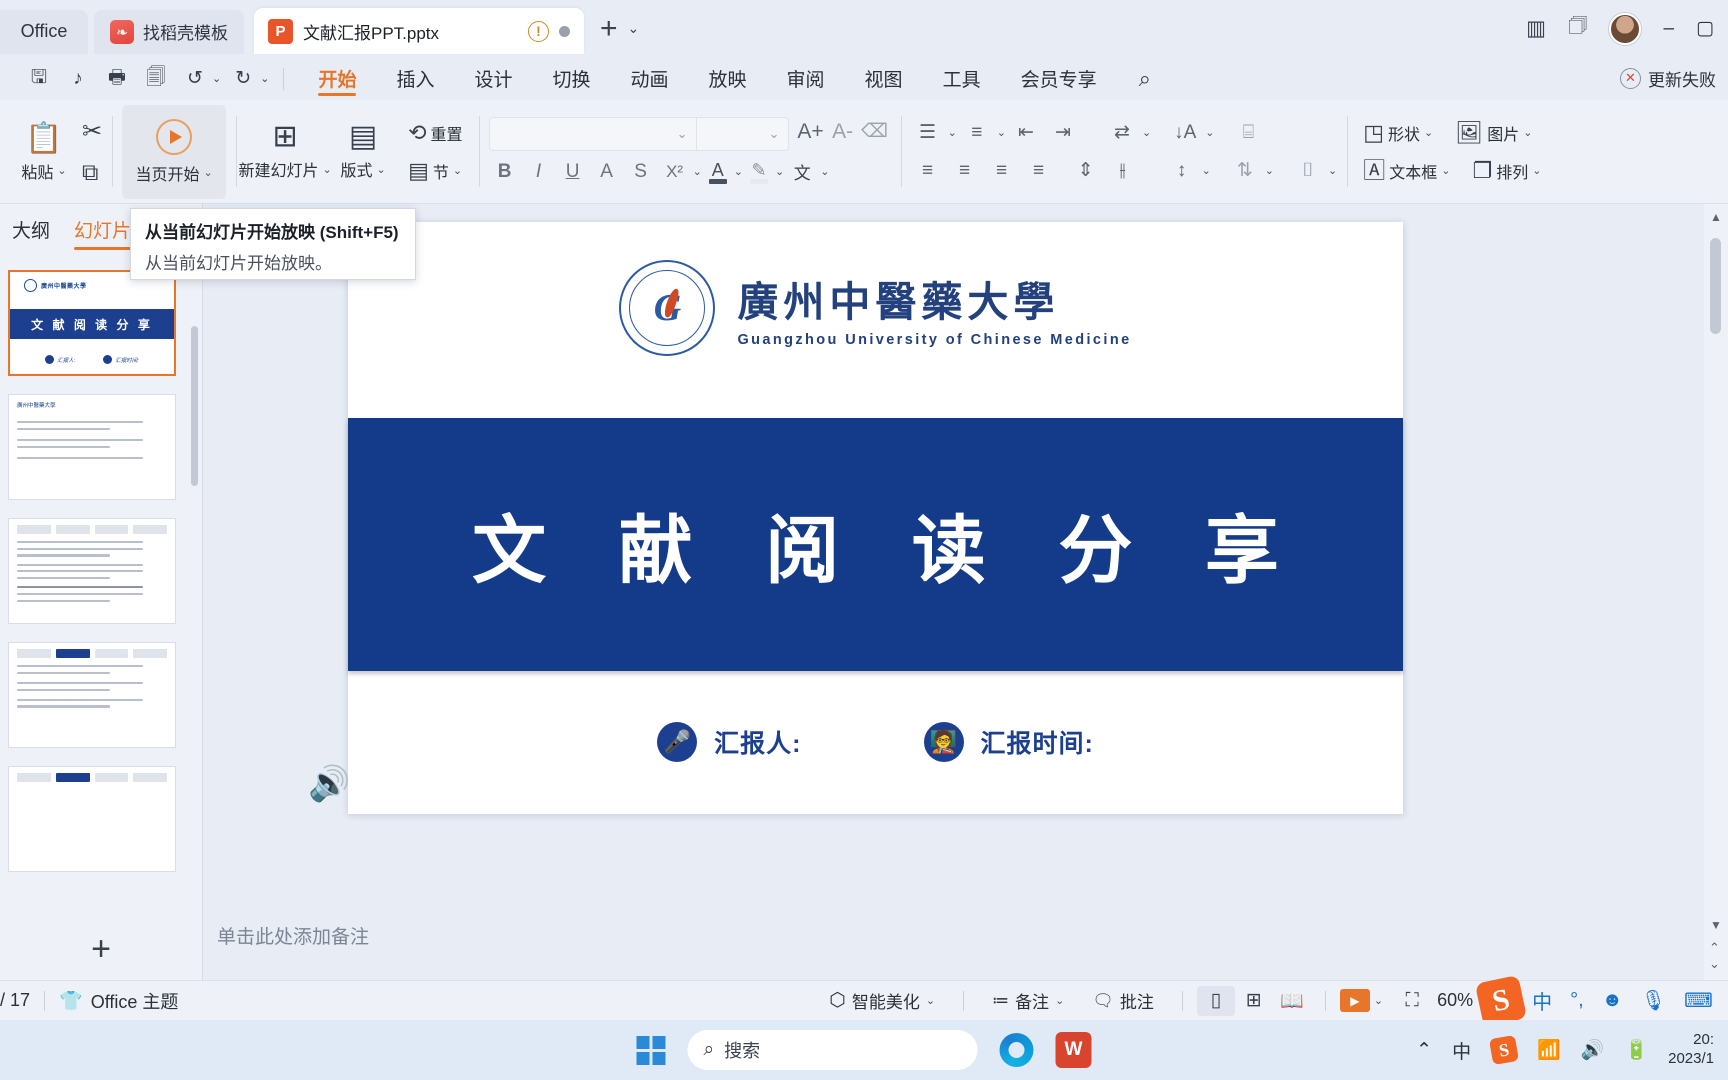 The height and width of the screenshot is (1080, 1728). I want to click on grow-font-icon: A+, so click(811, 132).